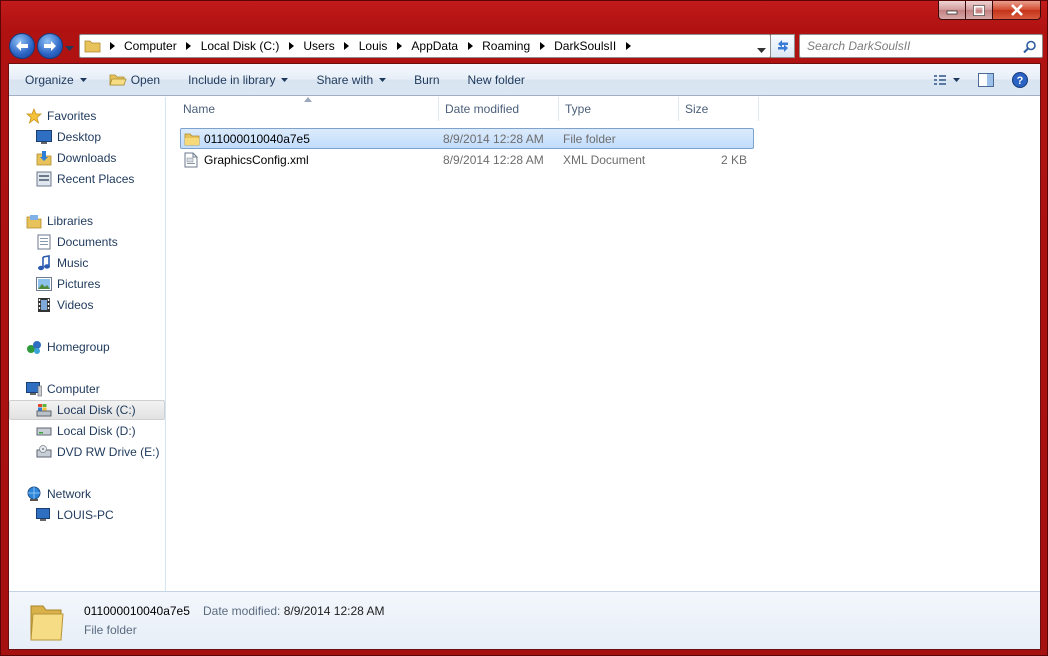  I want to click on column-header-size: Size, so click(719, 109).